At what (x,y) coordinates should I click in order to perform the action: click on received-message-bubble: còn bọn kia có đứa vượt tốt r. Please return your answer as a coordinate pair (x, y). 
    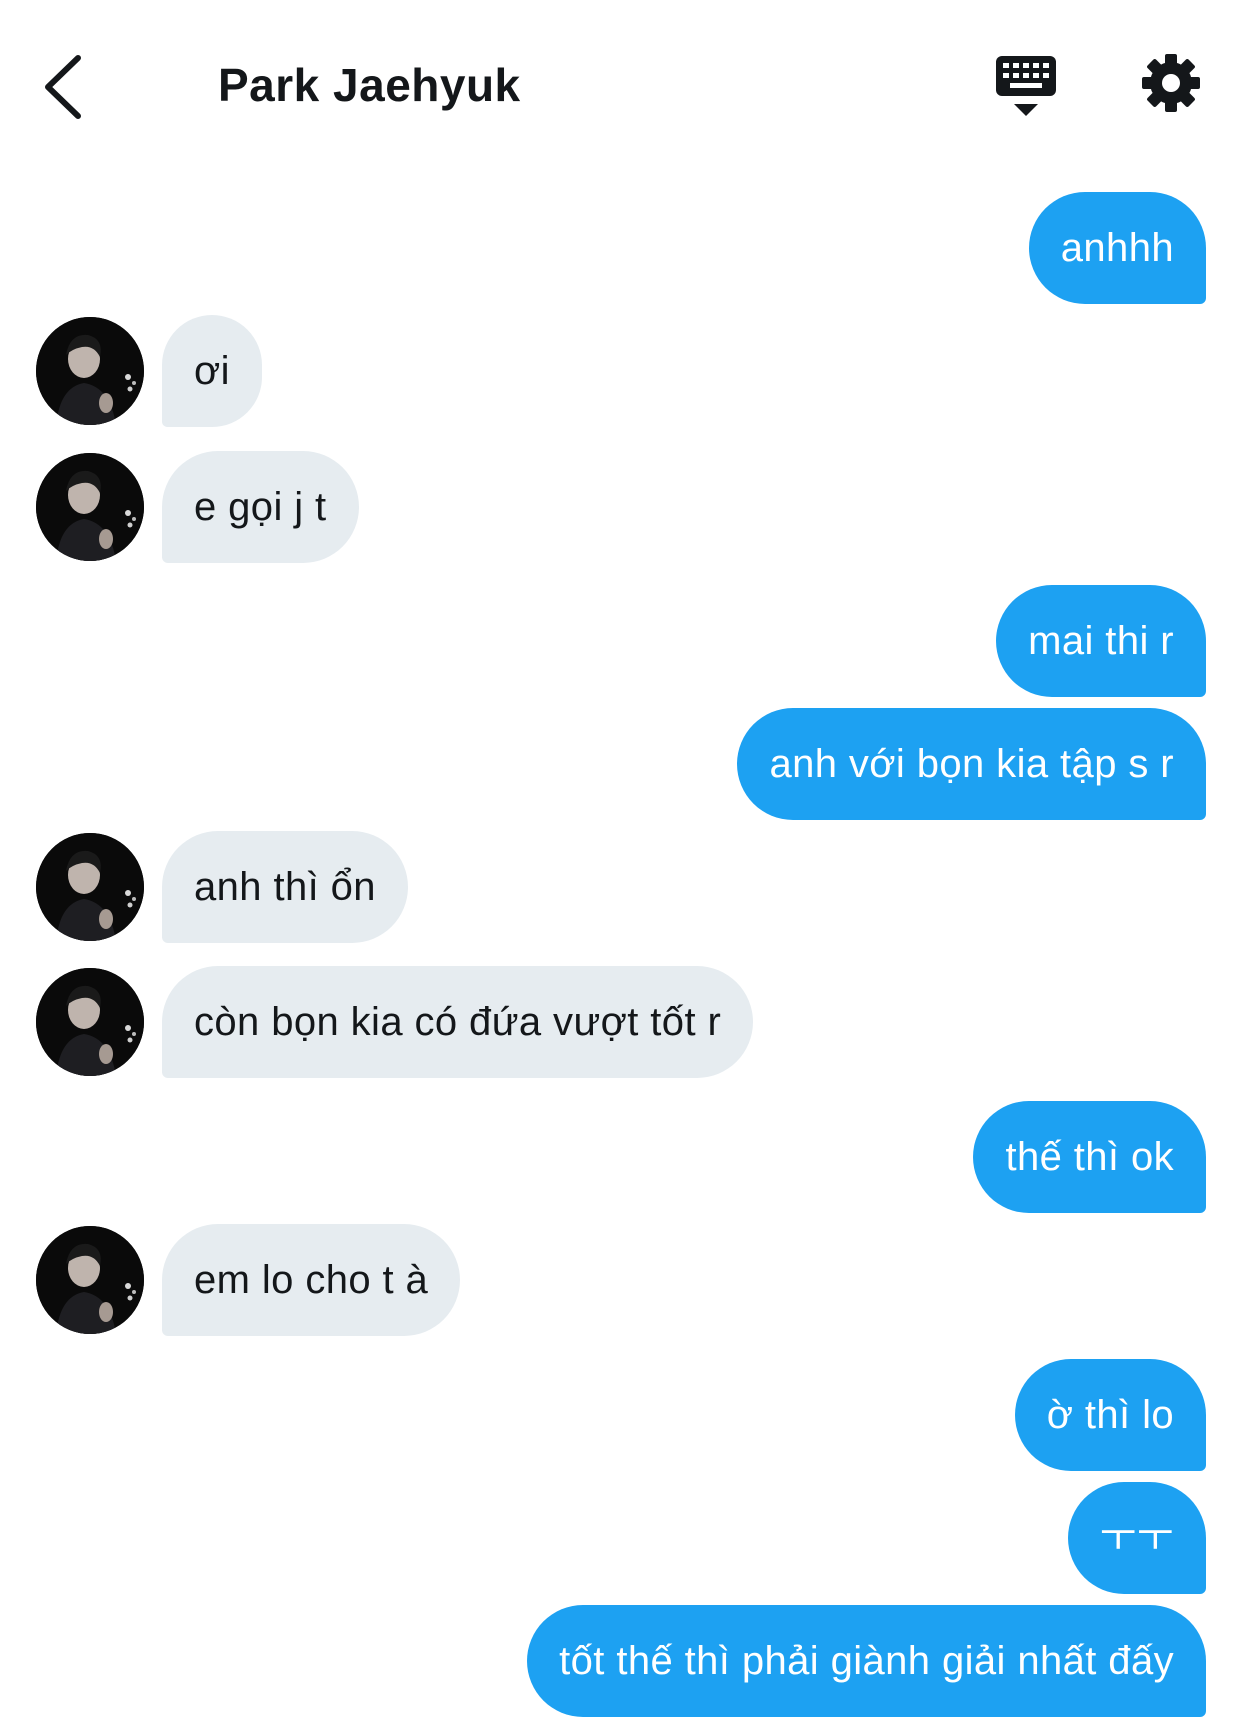
    Looking at the image, I should click on (458, 1022).